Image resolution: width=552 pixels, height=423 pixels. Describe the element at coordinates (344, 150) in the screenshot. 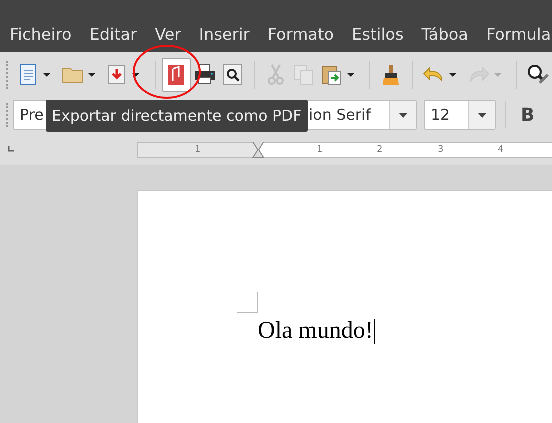

I see `ruler: 1 1 2 3 4` at that location.